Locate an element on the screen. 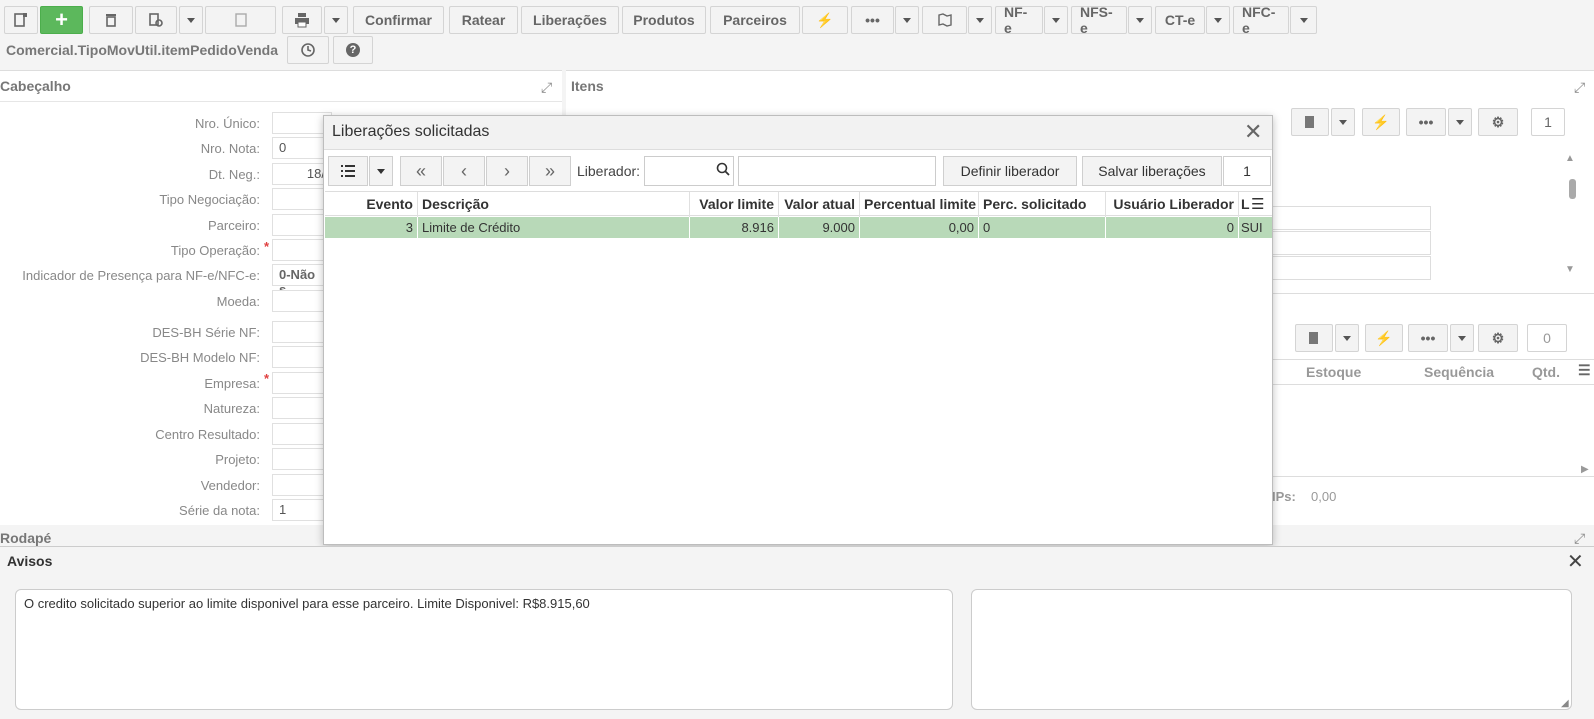 This screenshot has width=1594, height=719. itens-more-dropdown is located at coordinates (1460, 122).